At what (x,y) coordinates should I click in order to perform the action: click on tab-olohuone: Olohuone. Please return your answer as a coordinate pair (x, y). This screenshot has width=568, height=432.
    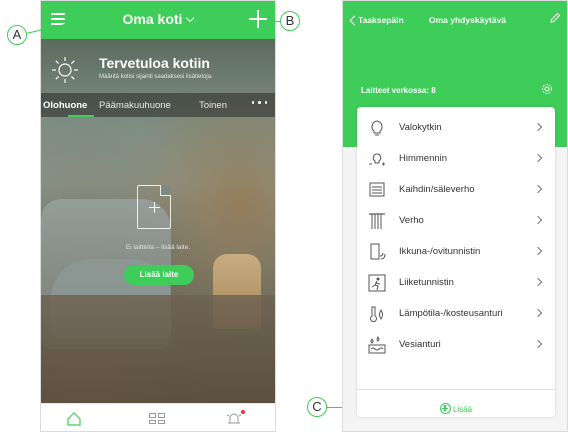
    Looking at the image, I should click on (65, 105).